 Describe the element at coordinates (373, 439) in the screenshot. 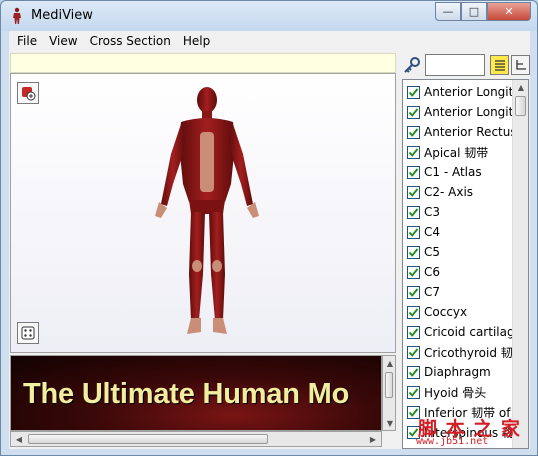

I see `scroll-right-icon: ▶` at that location.